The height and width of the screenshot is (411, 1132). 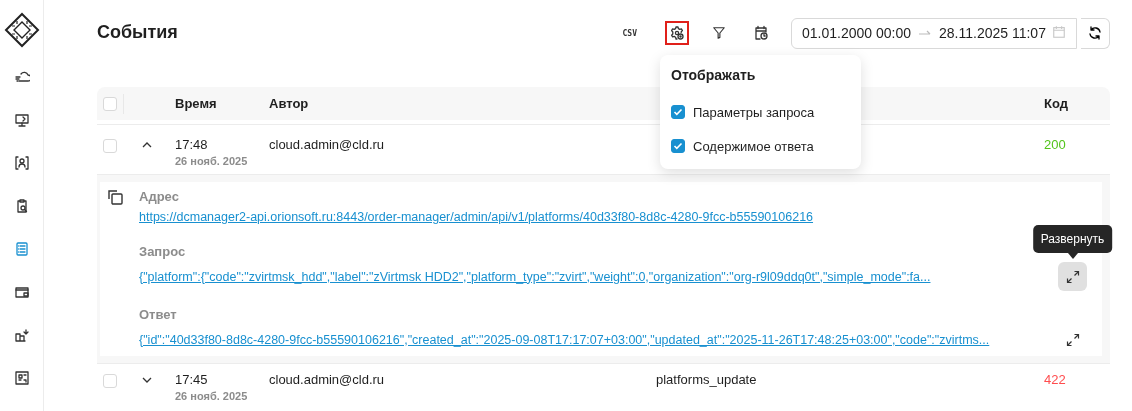 I want to click on option-label: Параметры запроса, so click(x=754, y=112).